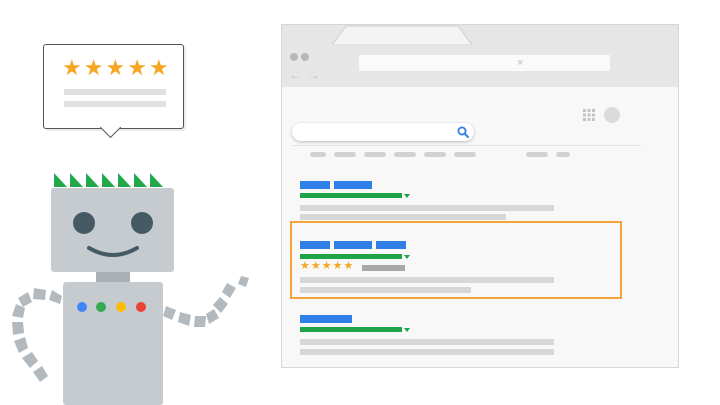 This screenshot has height=405, width=720. What do you see at coordinates (84, 223) in the screenshot?
I see `robot-left-eye` at bounding box center [84, 223].